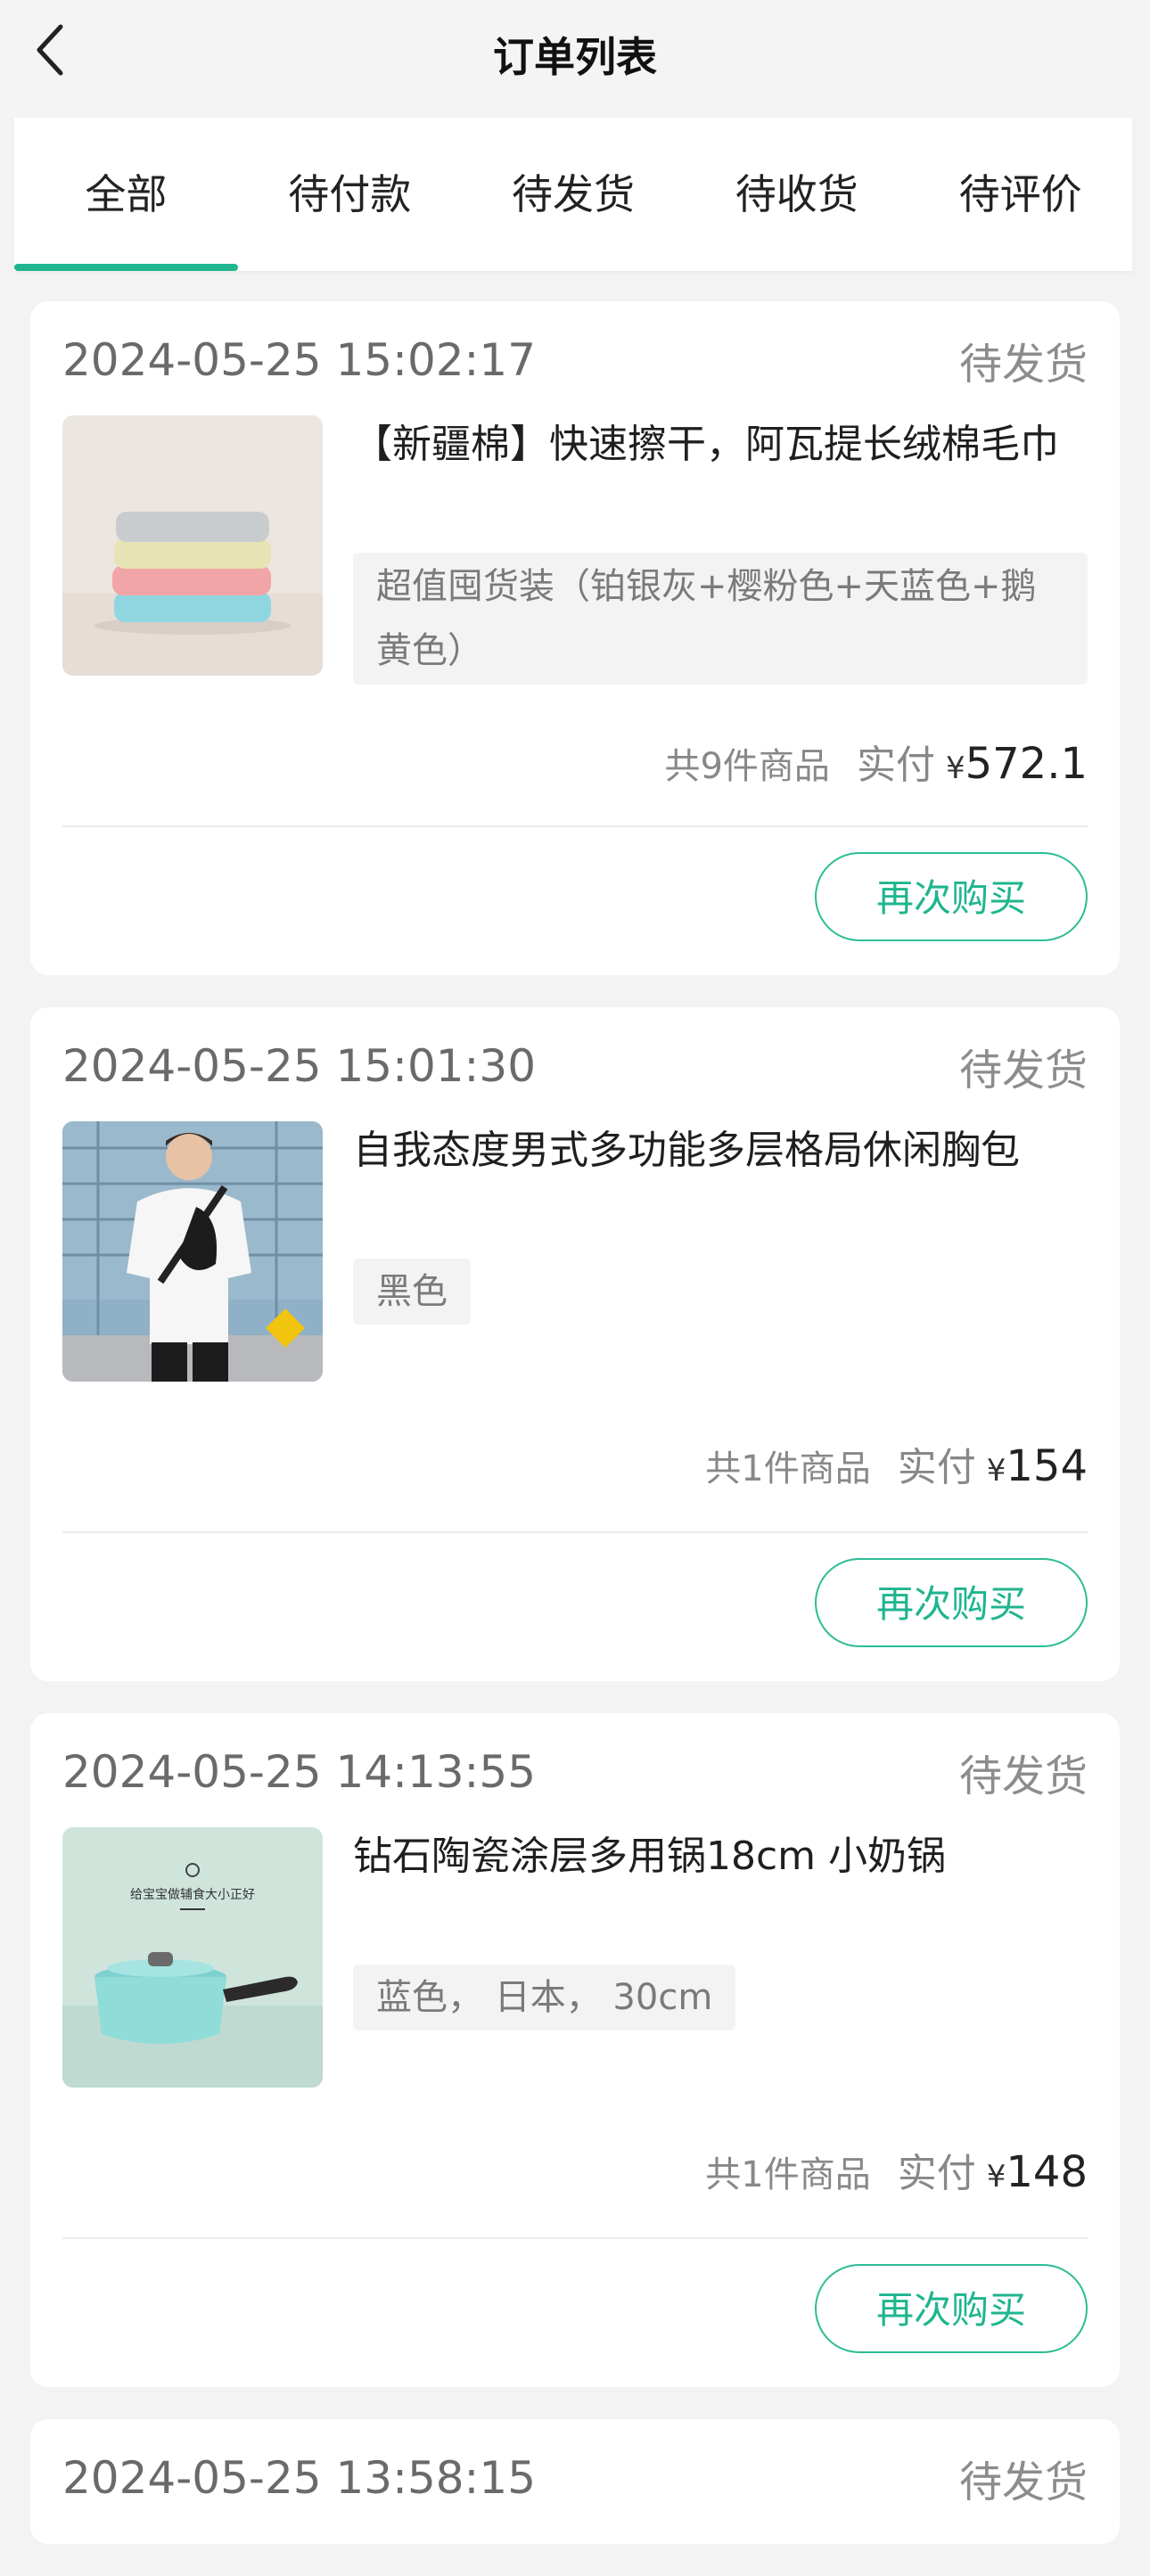 This screenshot has width=1150, height=2576. I want to click on order-date: 2024-05-25 15:02:17, so click(299, 360).